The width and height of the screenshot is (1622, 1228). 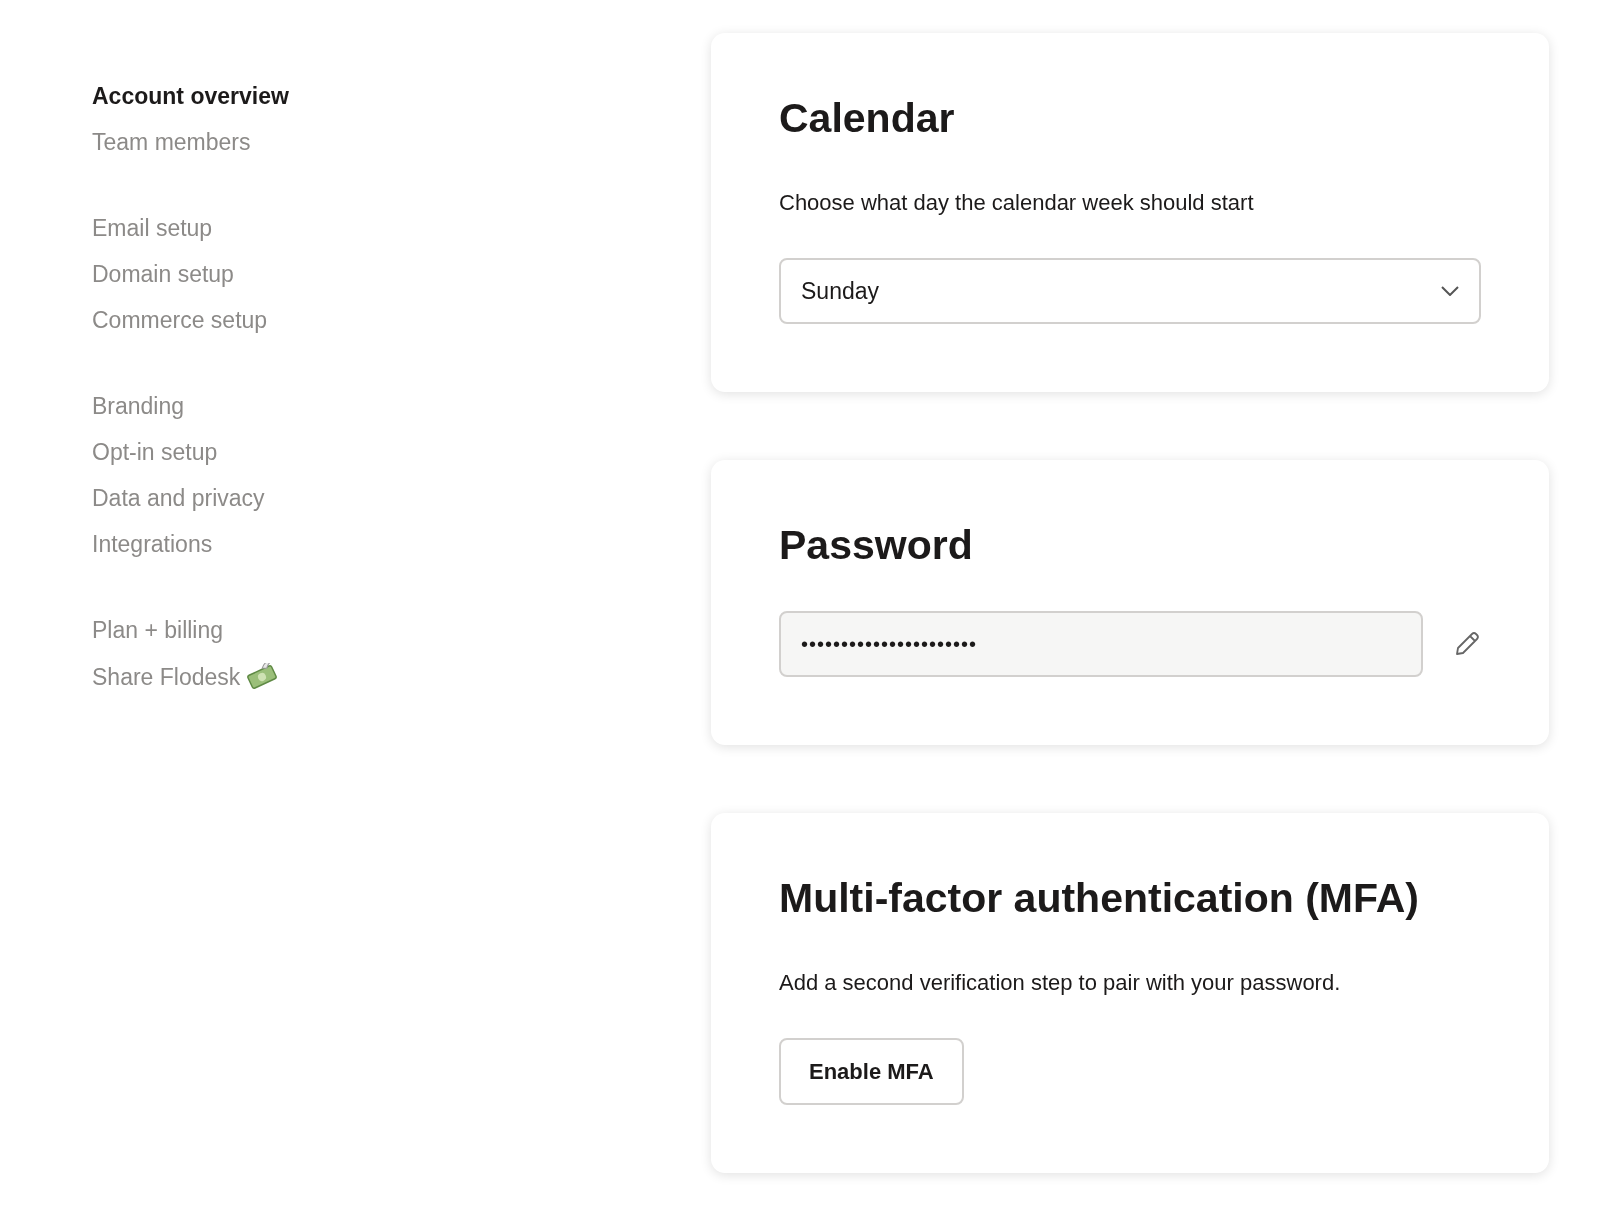 I want to click on sidebar-link: Plan + billing, so click(x=158, y=630).